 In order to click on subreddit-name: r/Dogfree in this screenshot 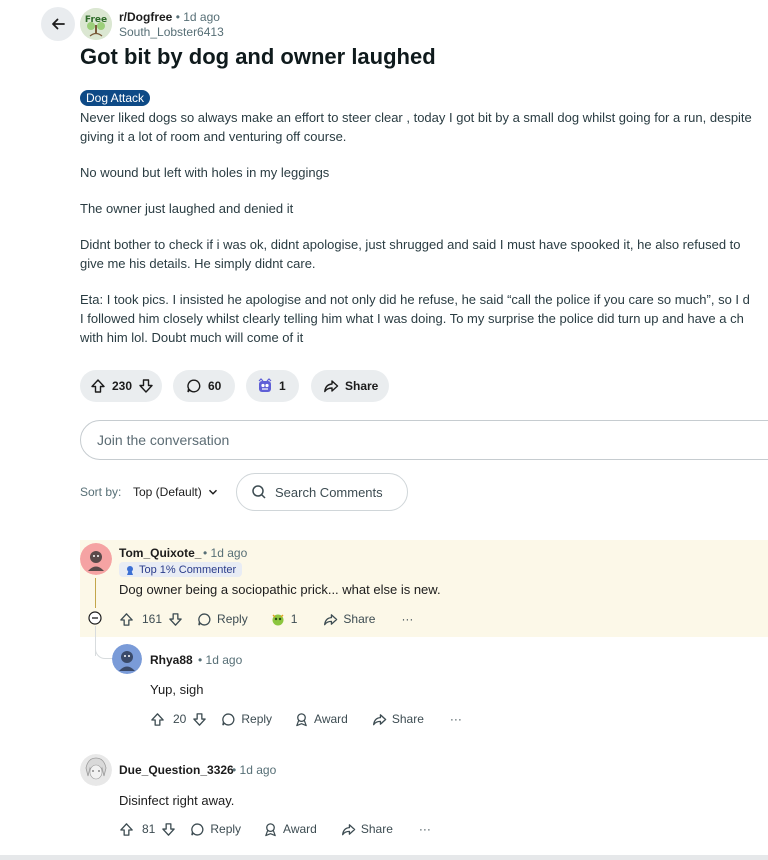, I will do `click(145, 17)`.